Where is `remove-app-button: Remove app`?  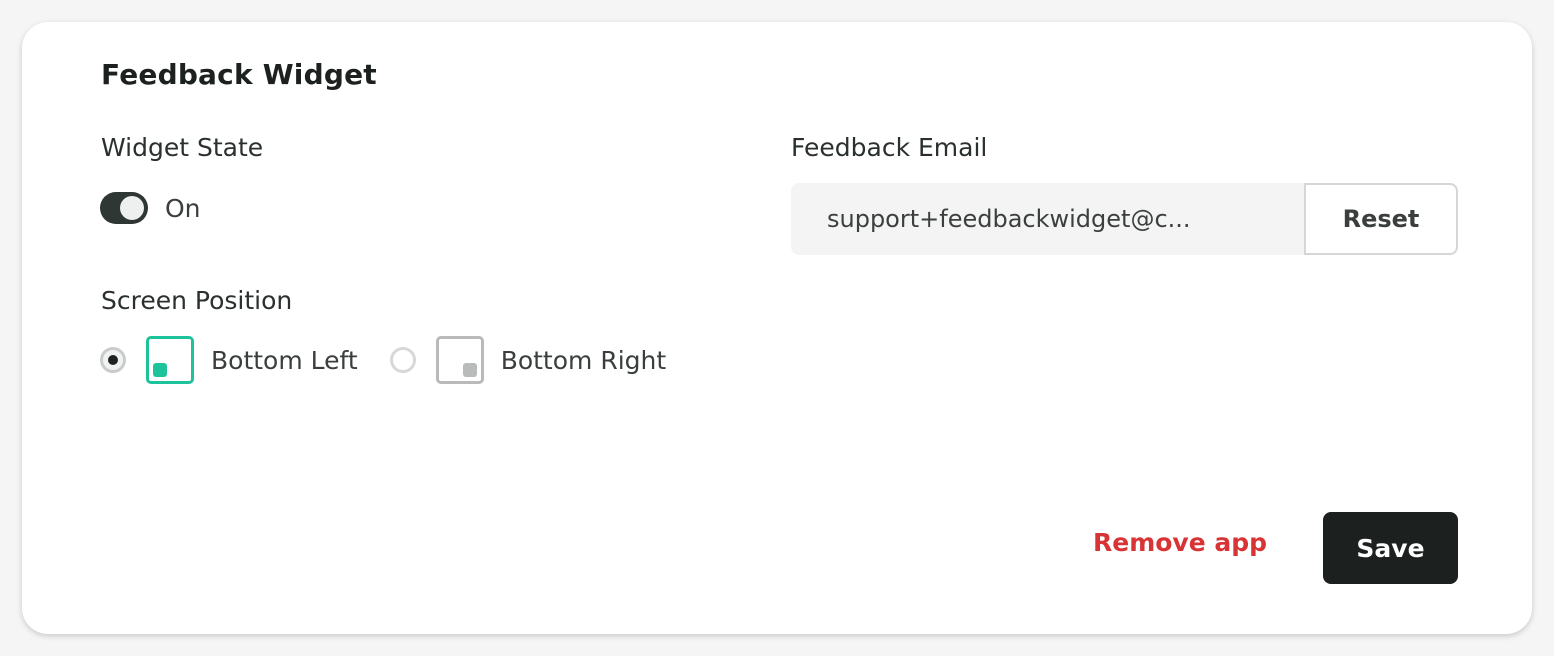 remove-app-button: Remove app is located at coordinates (1180, 542).